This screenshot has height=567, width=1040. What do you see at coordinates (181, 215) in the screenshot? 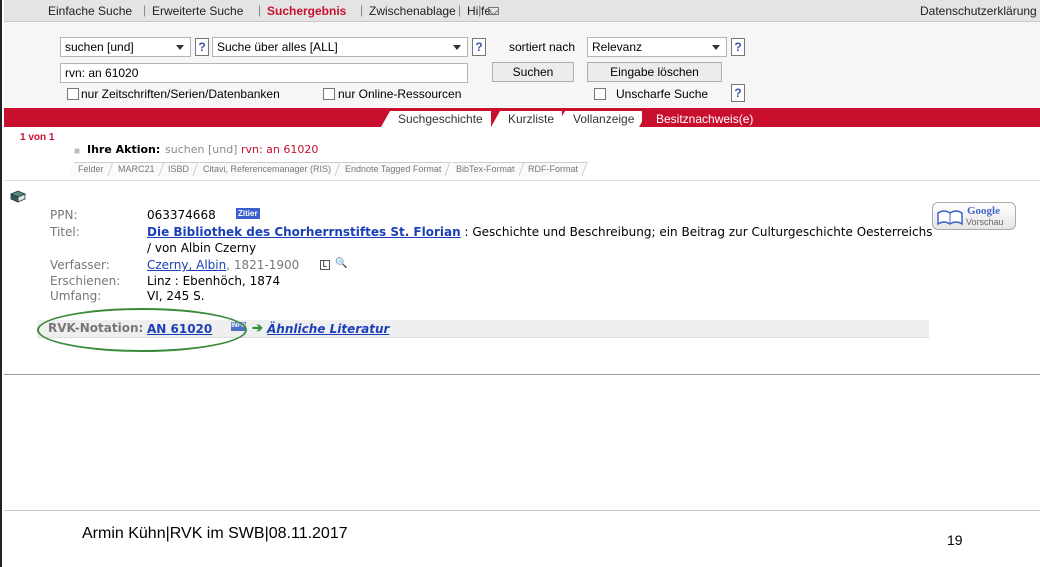
I see `ppn-value: 063374668` at bounding box center [181, 215].